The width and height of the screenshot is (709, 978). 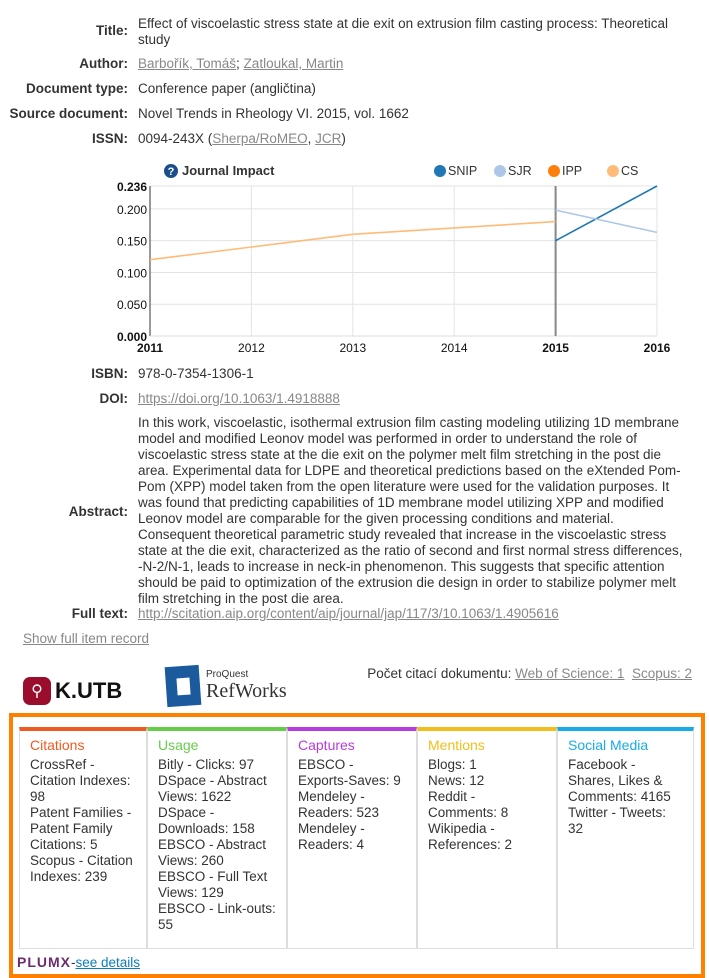 I want to click on metric-item: EBSCO - Abstract Views: 260, so click(x=212, y=852).